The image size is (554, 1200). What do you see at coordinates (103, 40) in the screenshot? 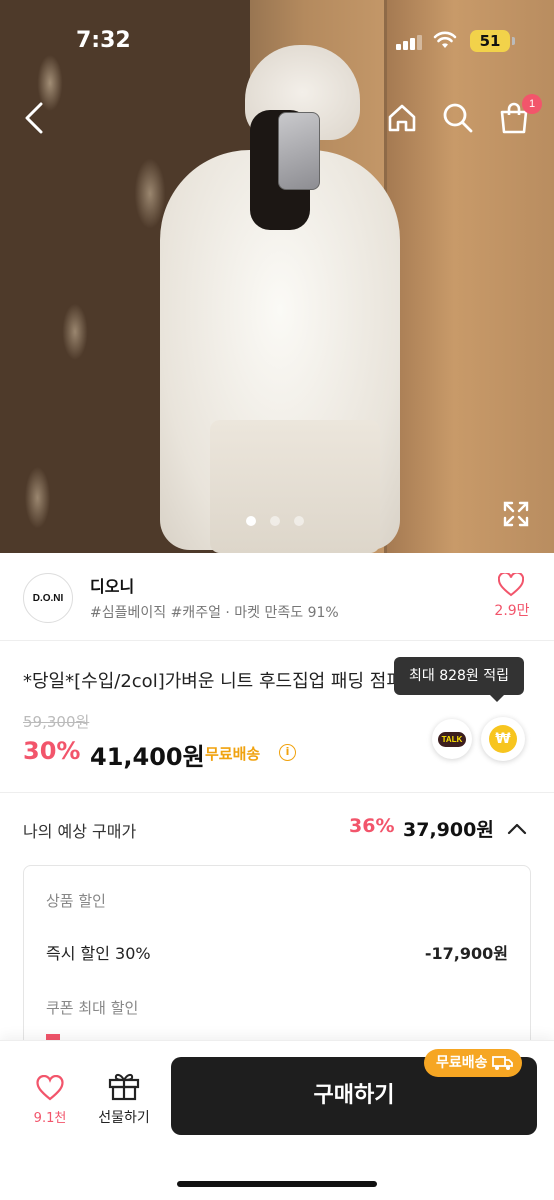
I see `status-time: 7:32` at bounding box center [103, 40].